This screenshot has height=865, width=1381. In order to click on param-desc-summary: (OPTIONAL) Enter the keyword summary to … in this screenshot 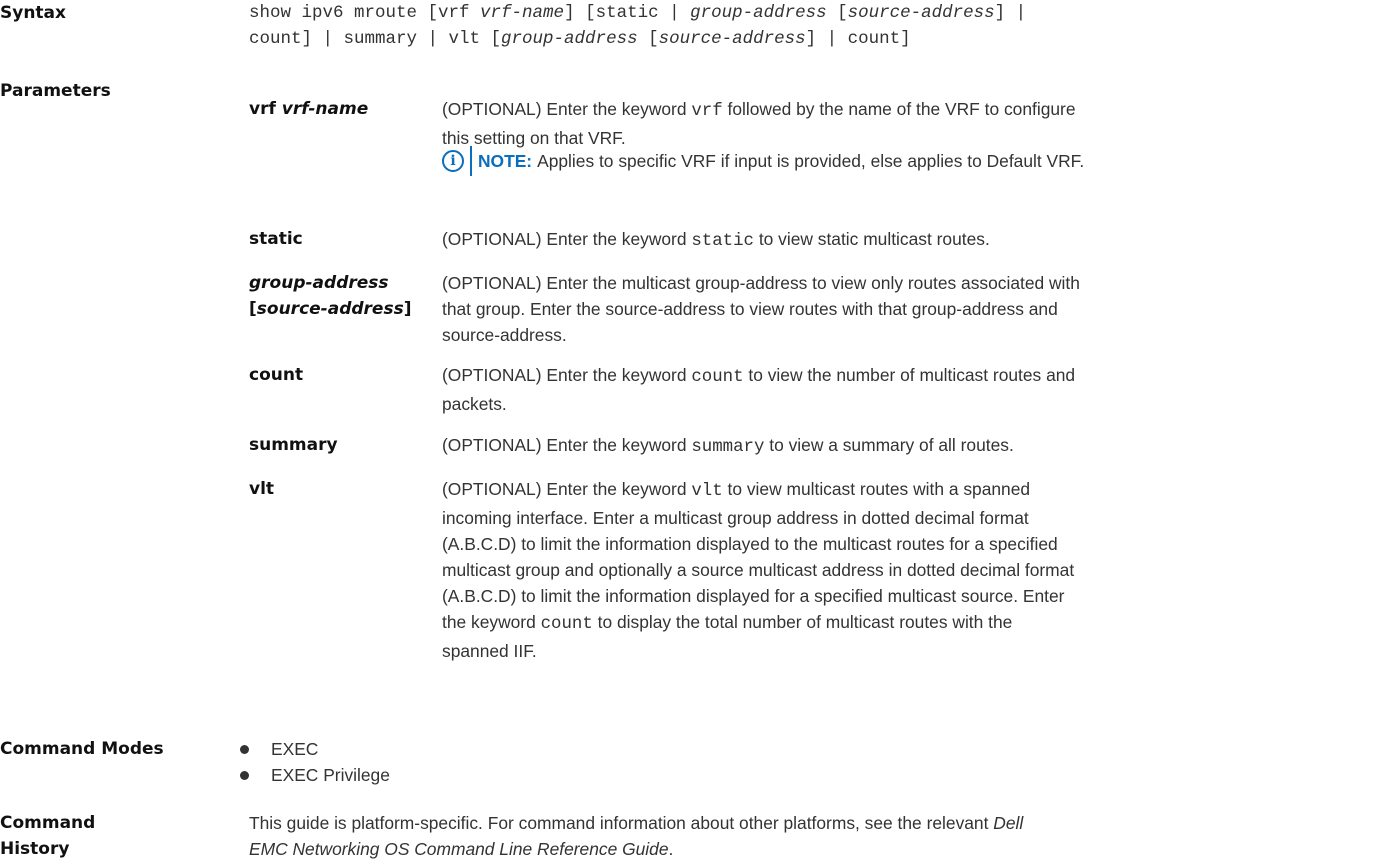, I will do `click(728, 446)`.